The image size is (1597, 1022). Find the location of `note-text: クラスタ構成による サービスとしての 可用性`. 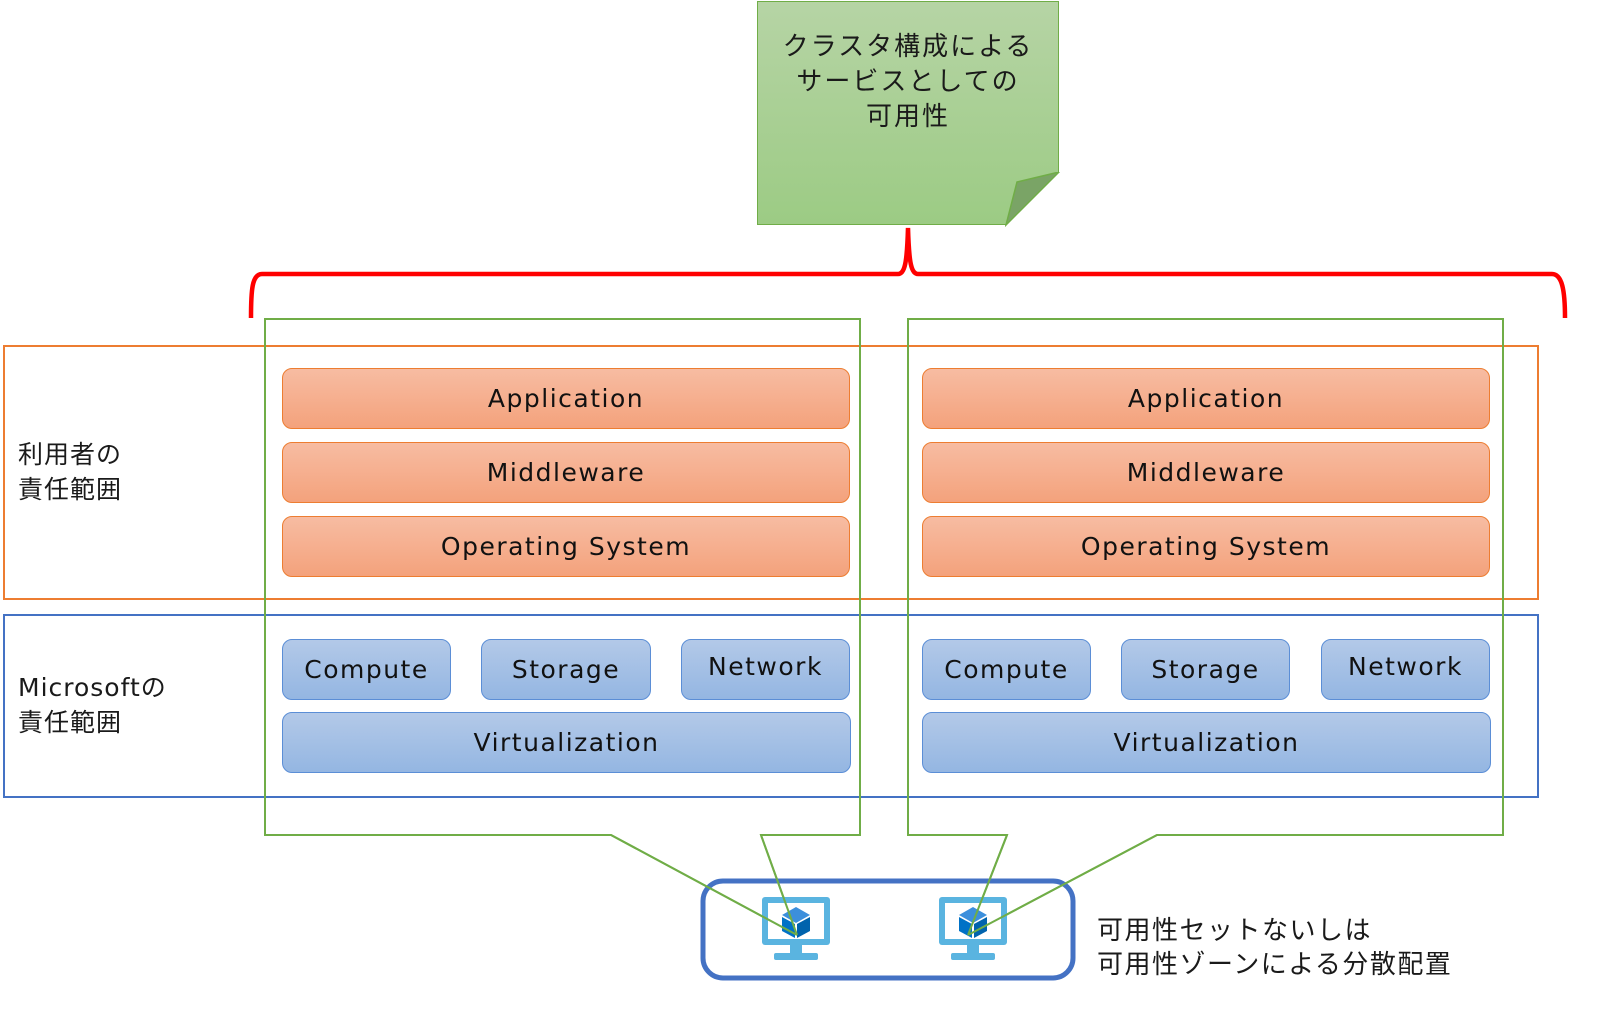

note-text: クラスタ構成による サービスとしての 可用性 is located at coordinates (908, 82).